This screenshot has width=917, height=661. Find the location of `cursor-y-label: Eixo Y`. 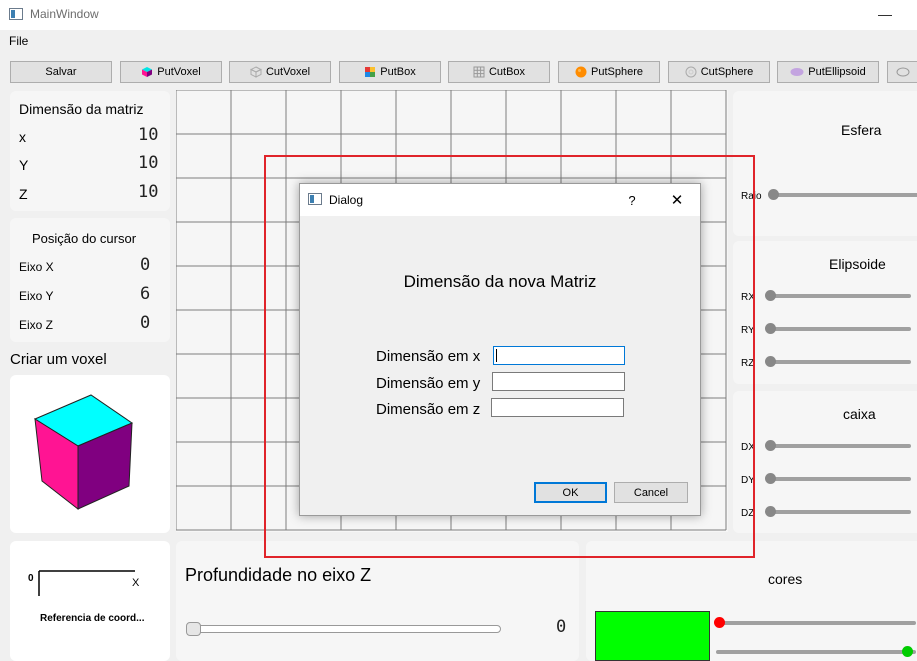

cursor-y-label: Eixo Y is located at coordinates (36, 296).